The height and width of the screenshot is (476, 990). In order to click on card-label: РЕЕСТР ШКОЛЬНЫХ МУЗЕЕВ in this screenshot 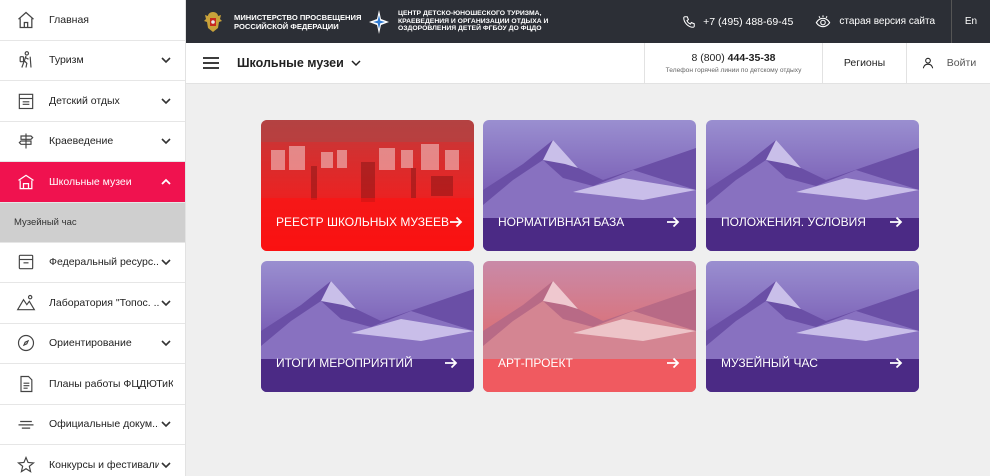, I will do `click(362, 222)`.